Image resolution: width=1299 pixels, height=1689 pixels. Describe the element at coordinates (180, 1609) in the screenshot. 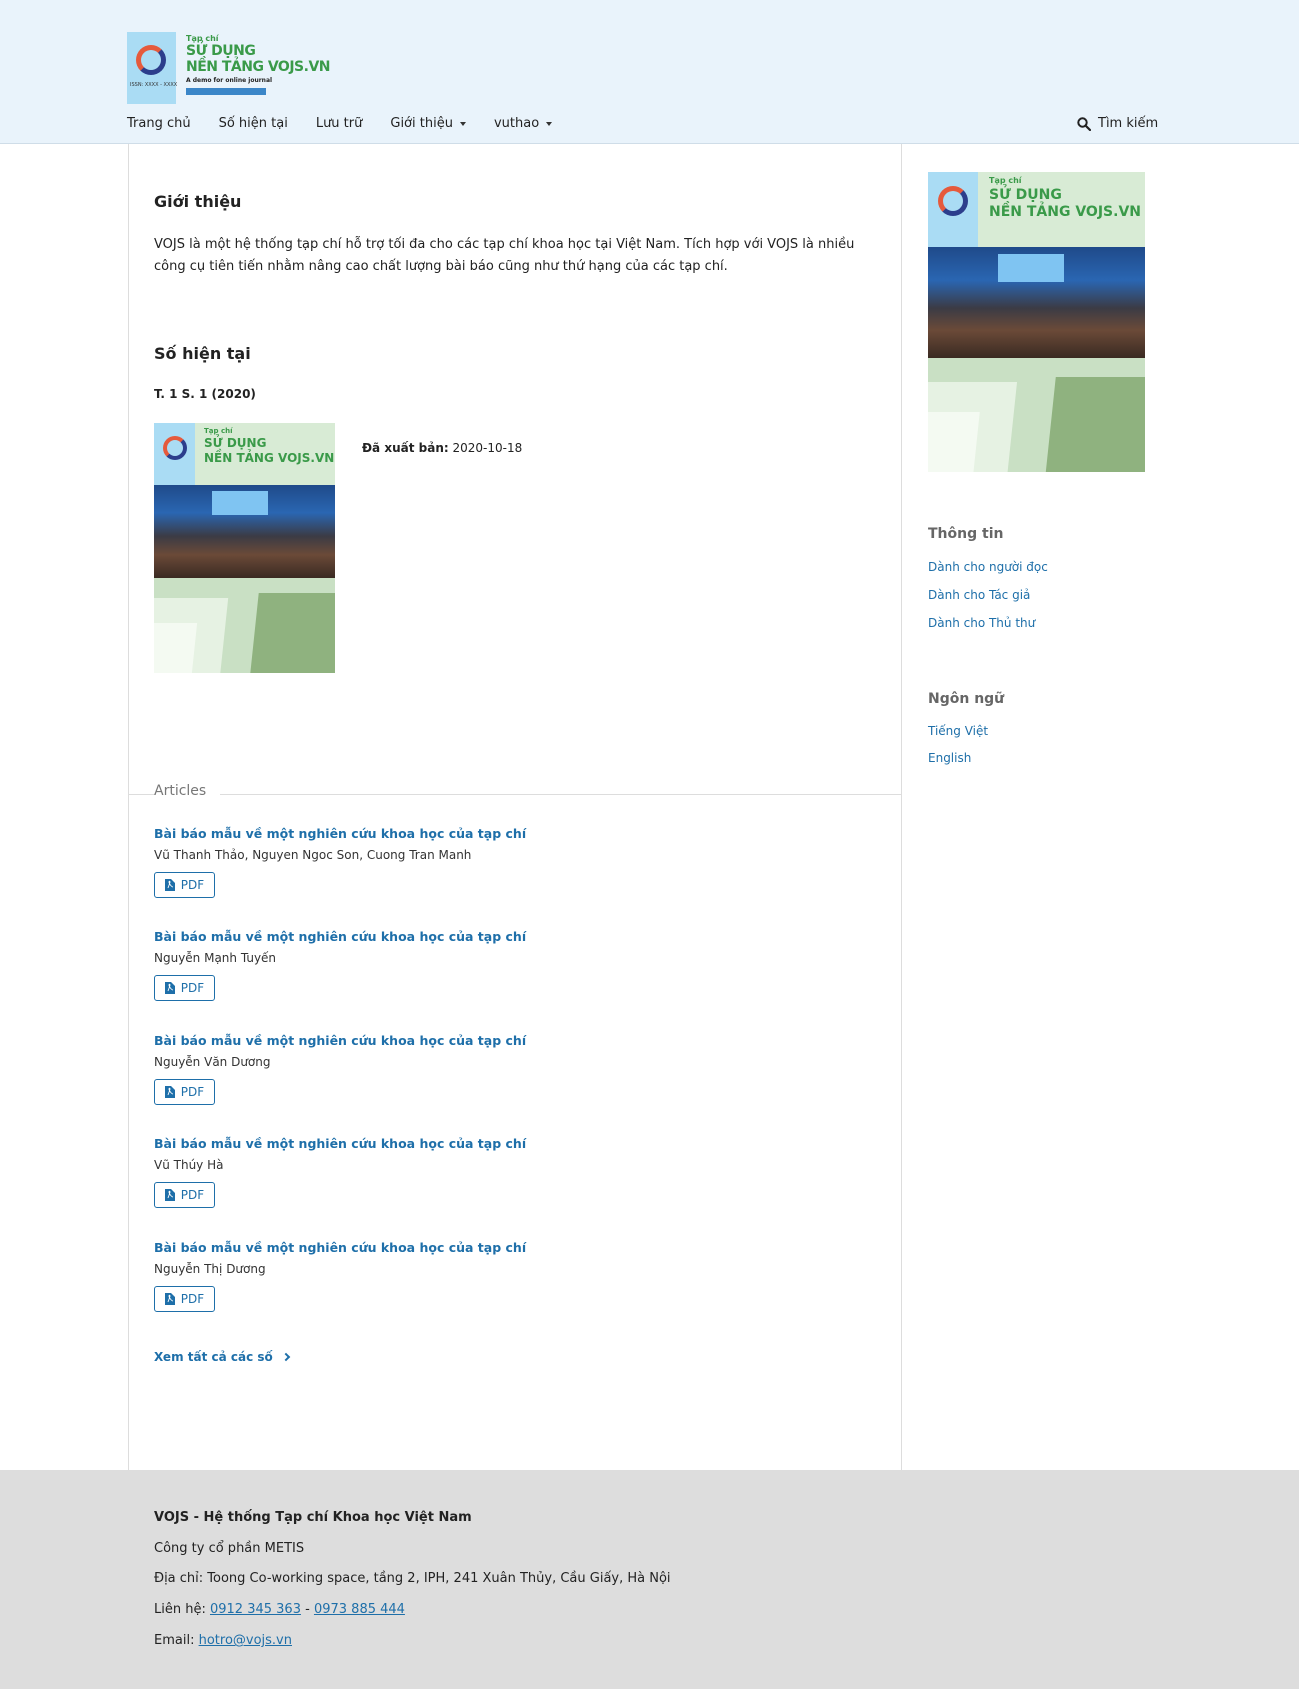

I see `contact-label: Liên hệ:` at that location.